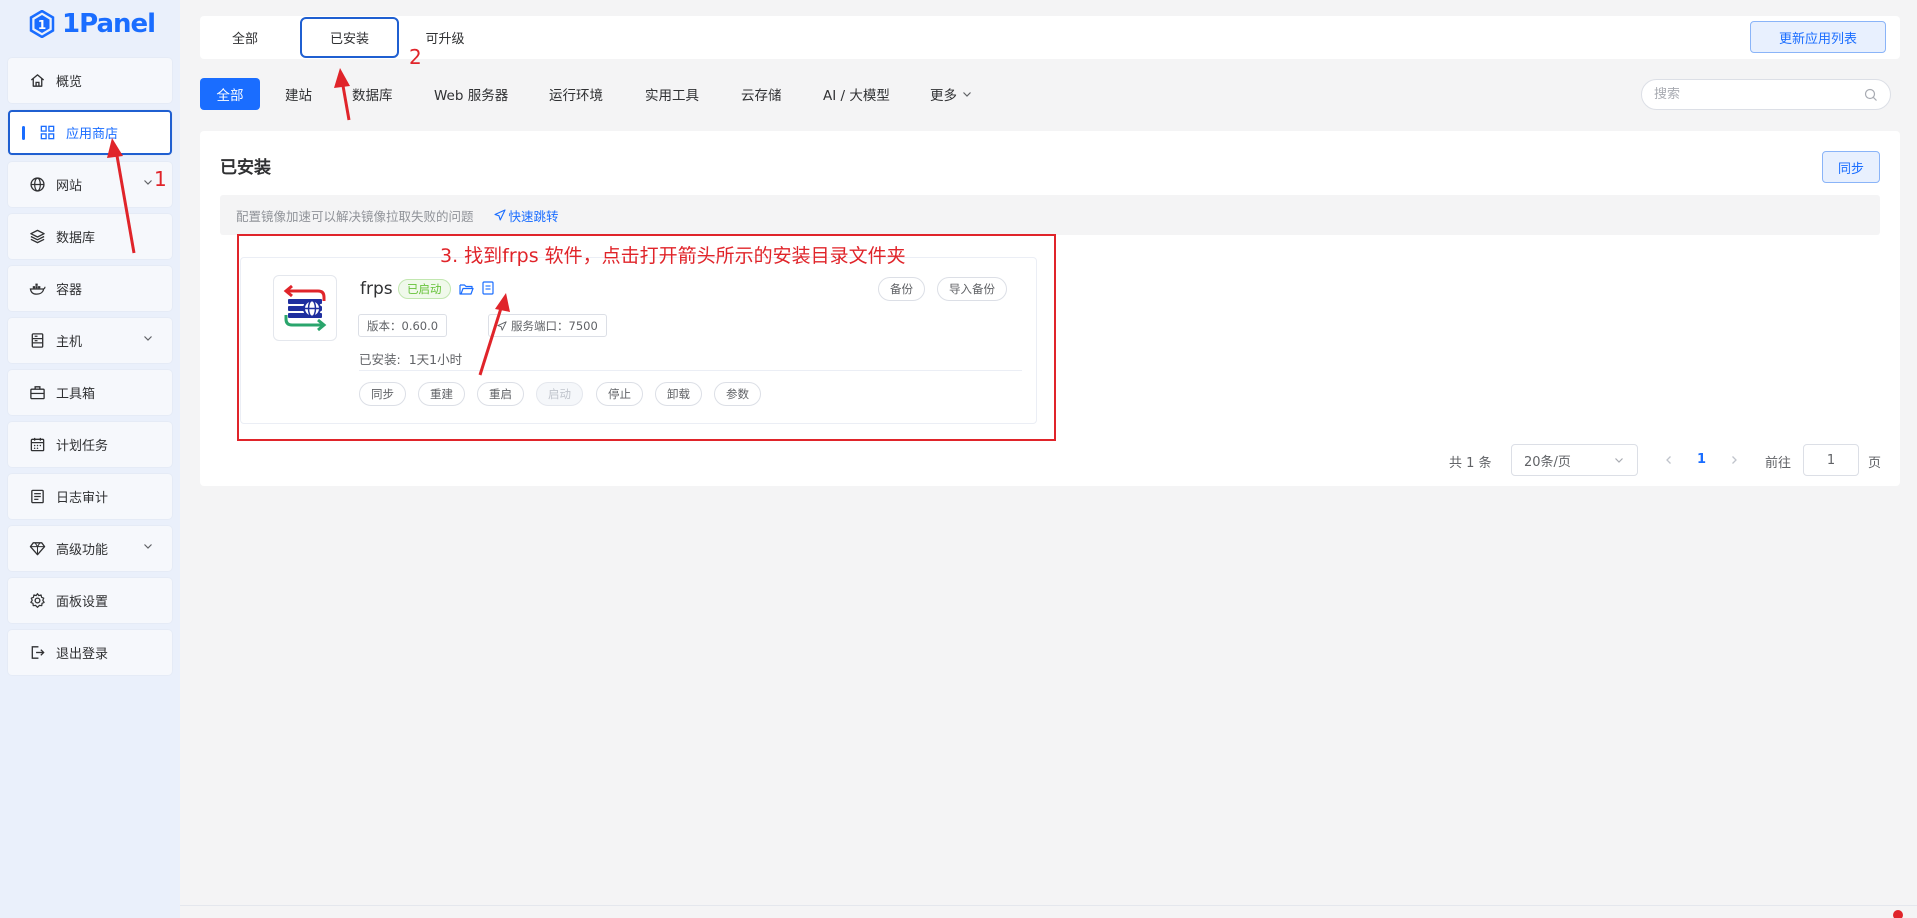 This screenshot has height=918, width=1917. What do you see at coordinates (90, 184) in the screenshot?
I see `sidebar-item-website: 网站` at bounding box center [90, 184].